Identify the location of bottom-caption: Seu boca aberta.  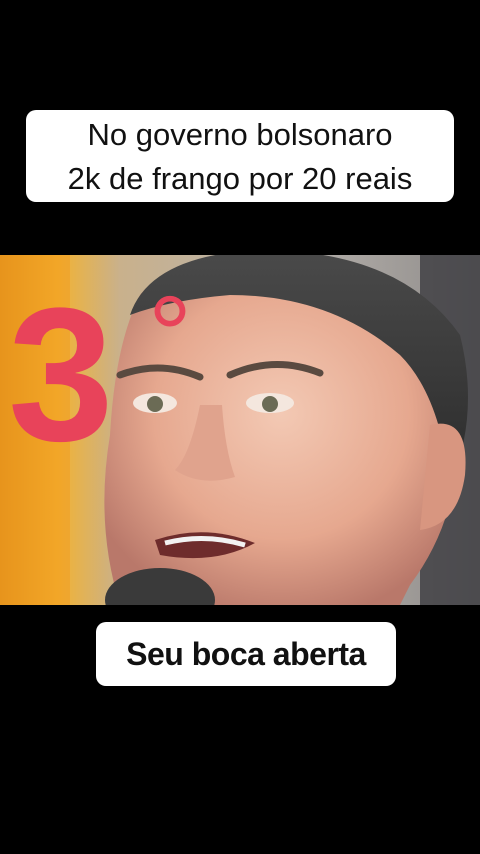
(246, 654).